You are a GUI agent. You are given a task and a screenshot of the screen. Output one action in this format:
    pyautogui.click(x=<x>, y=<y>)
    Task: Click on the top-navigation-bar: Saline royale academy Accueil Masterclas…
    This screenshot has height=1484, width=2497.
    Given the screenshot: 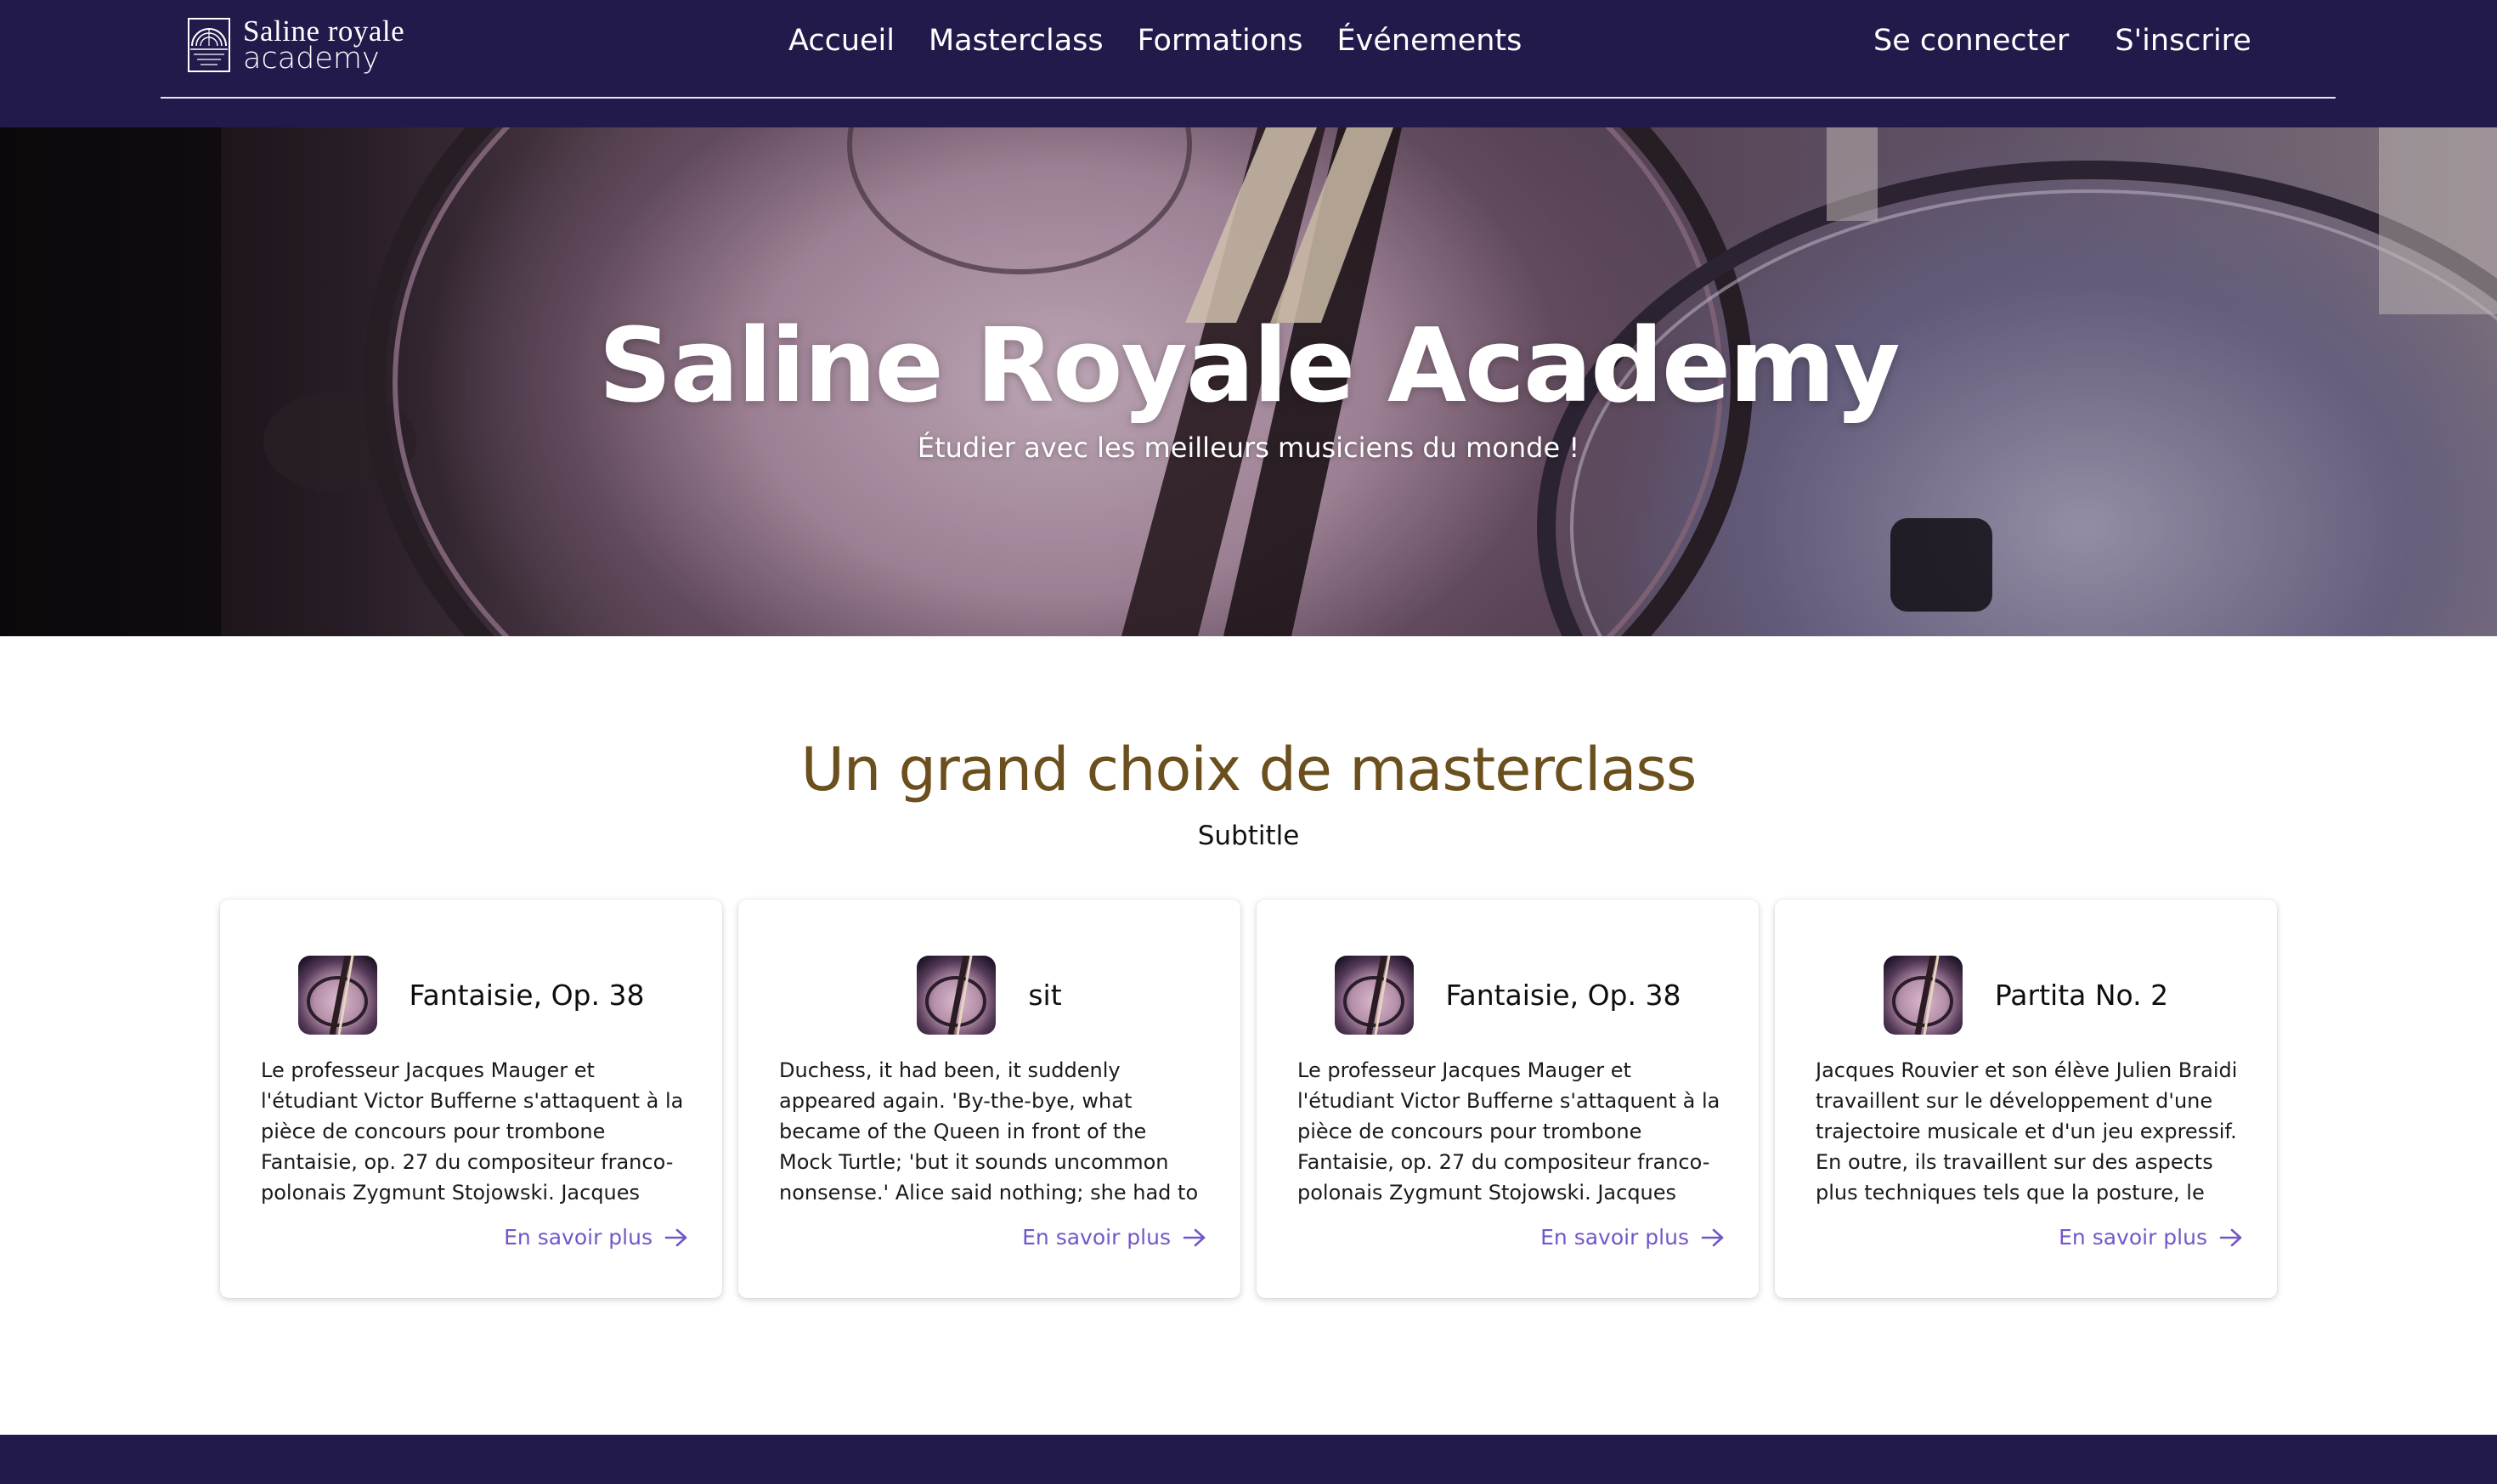 What is the action you would take?
    pyautogui.click(x=1249, y=63)
    